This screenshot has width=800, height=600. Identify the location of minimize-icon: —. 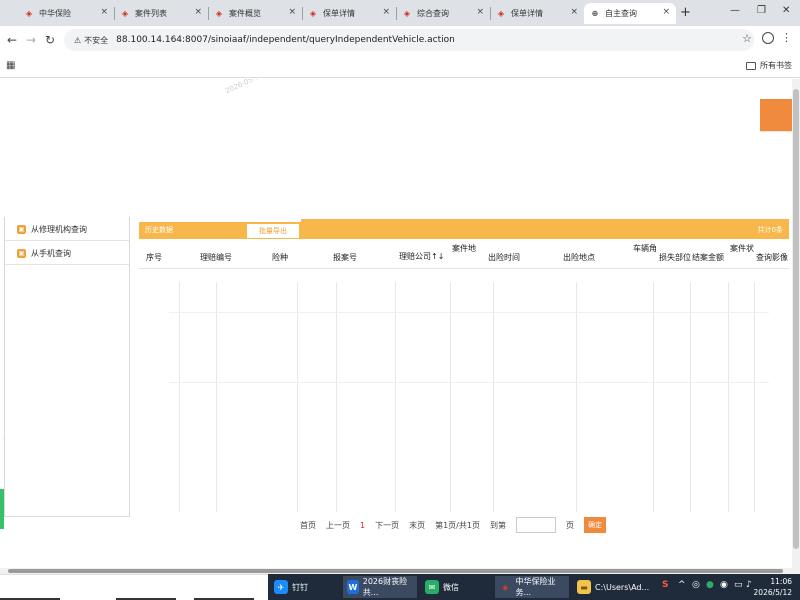
(735, 10).